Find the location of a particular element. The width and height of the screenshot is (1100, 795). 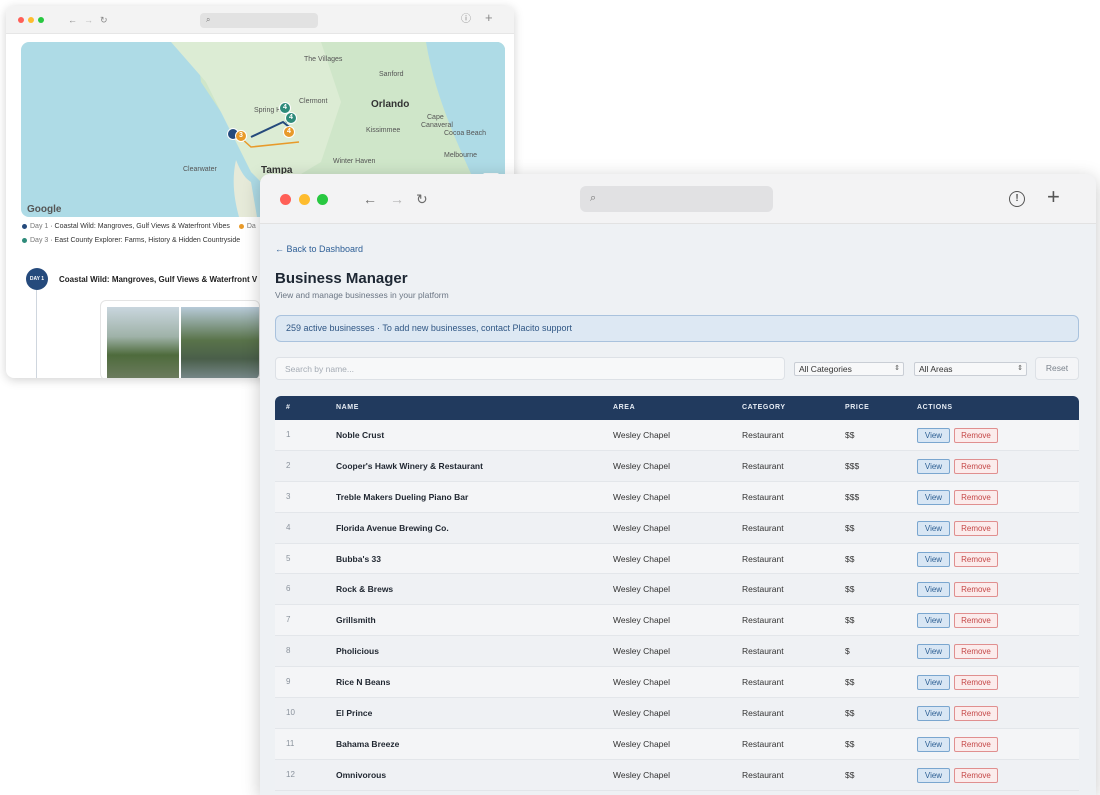

legend-day-label: Da is located at coordinates (251, 226).